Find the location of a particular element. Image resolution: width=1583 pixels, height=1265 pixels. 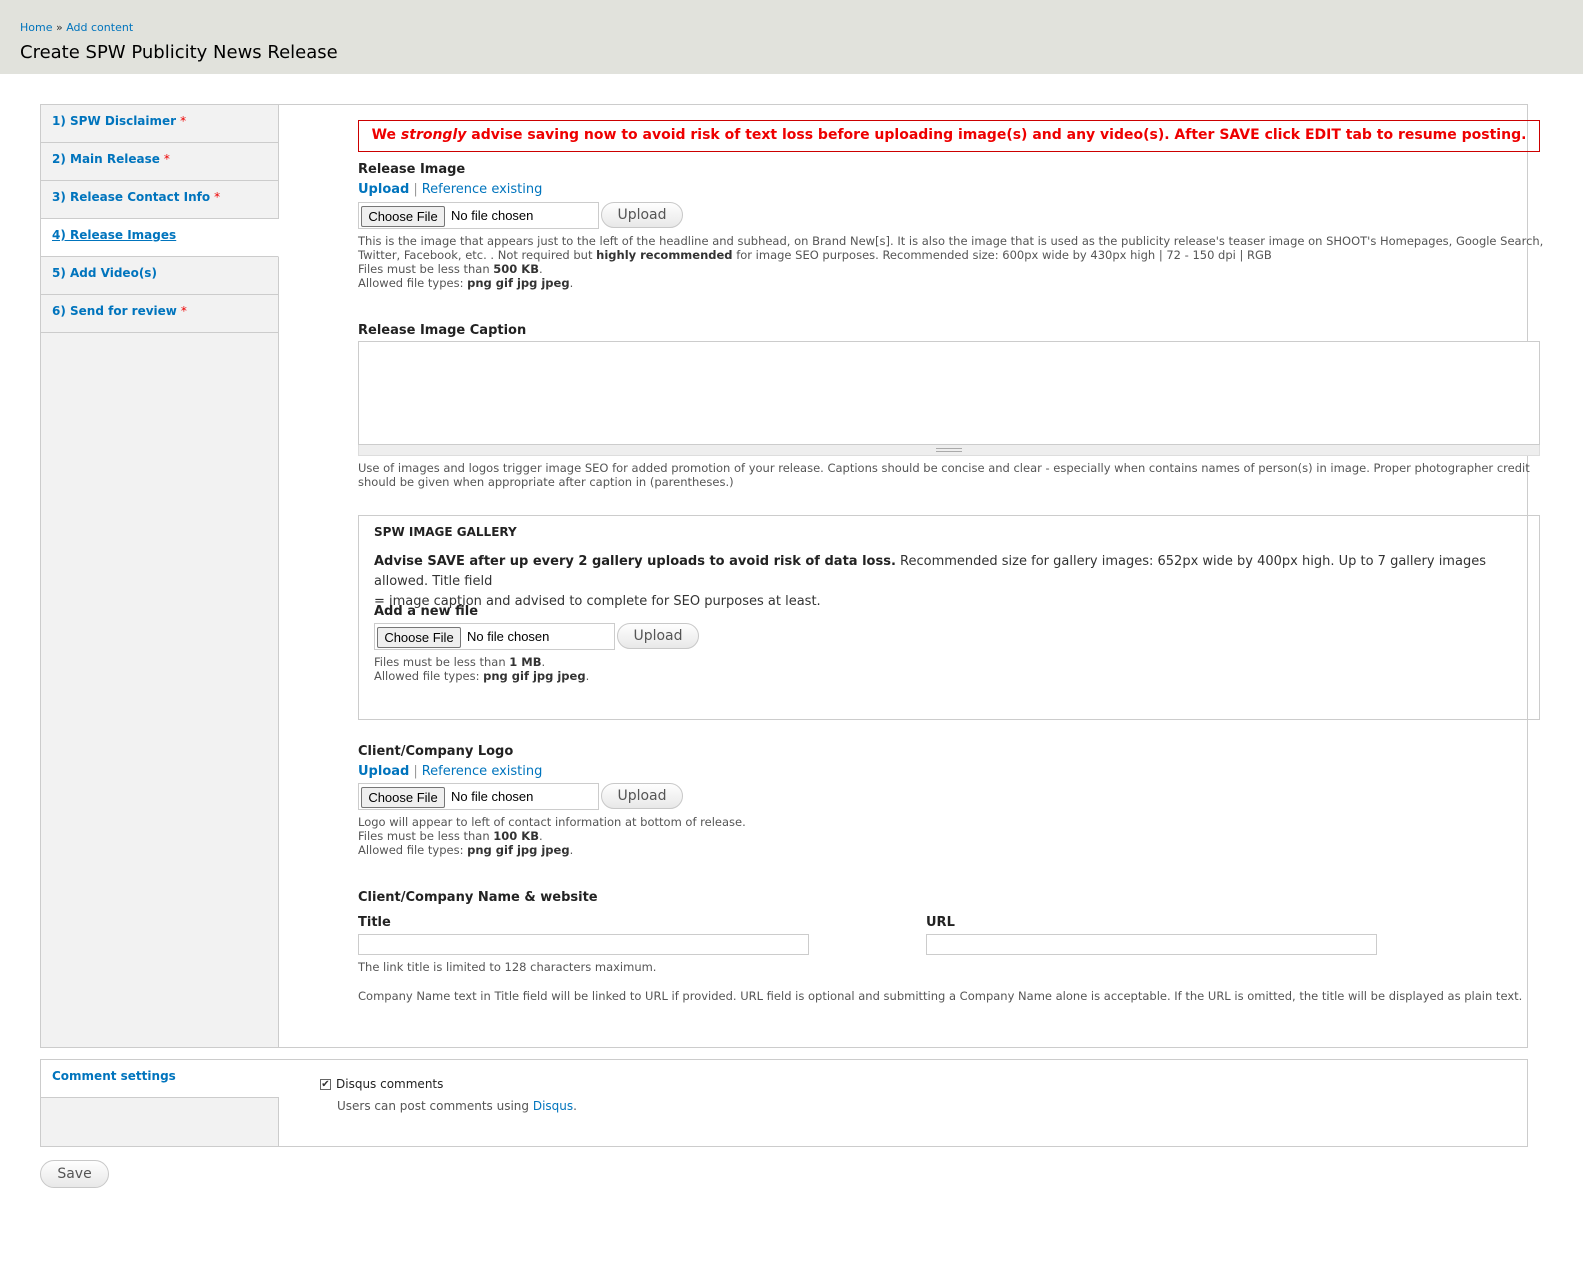

release-image-reference-link: Reference existing is located at coordinates (482, 189).